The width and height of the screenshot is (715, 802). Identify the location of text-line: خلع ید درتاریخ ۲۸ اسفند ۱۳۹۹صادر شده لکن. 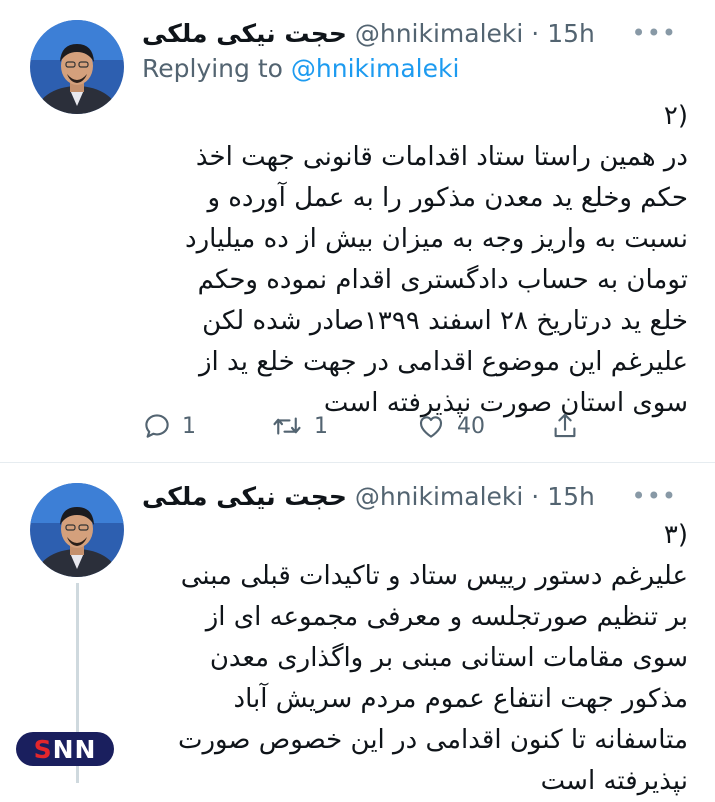
(445, 321).